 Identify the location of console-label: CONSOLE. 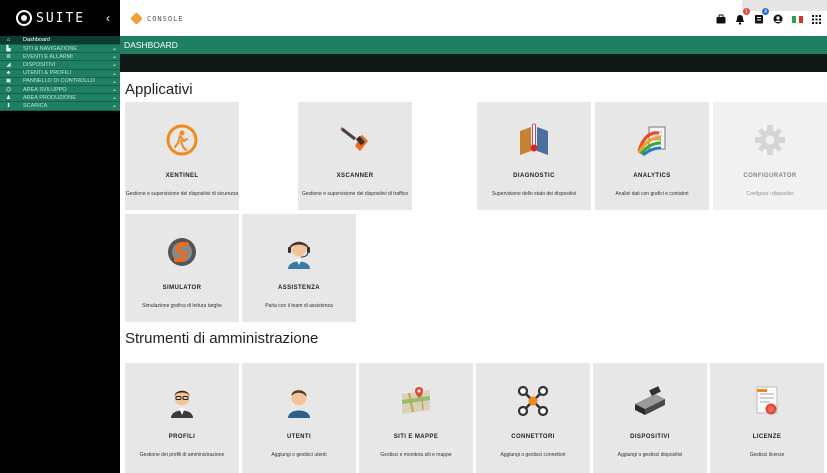
(165, 19).